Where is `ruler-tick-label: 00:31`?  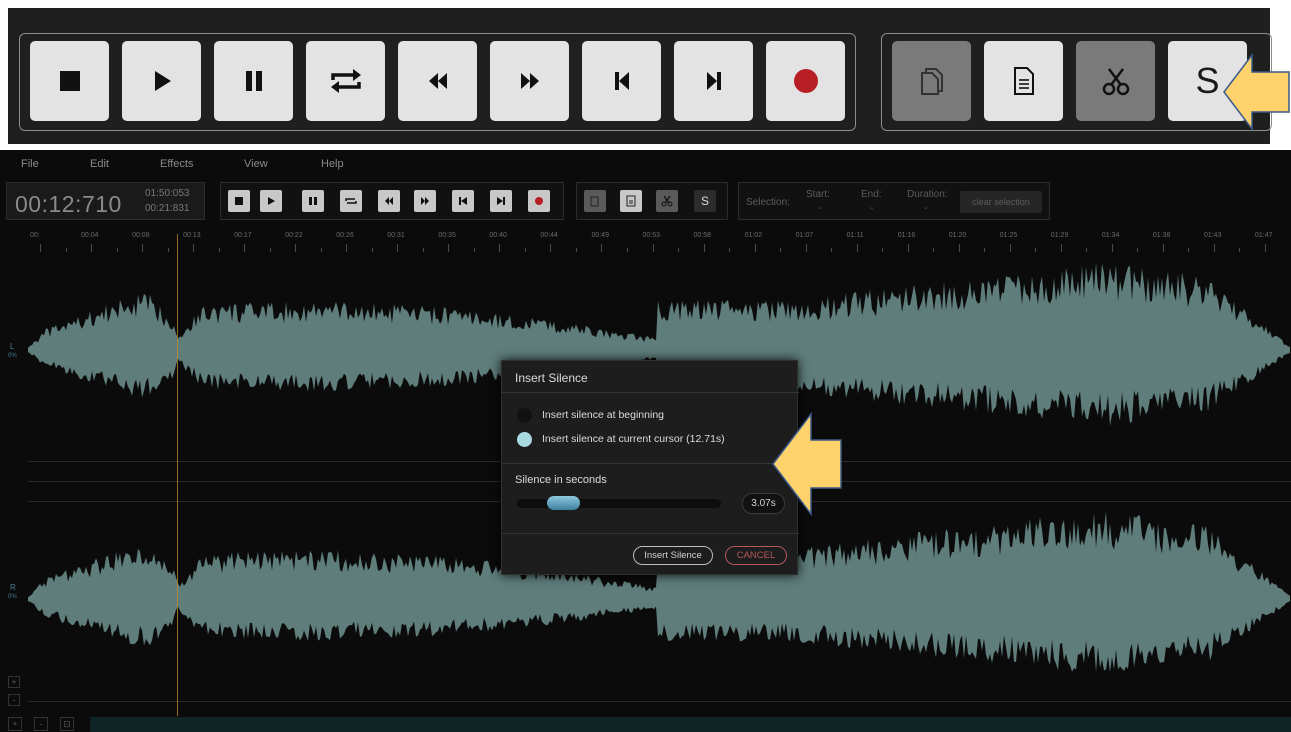 ruler-tick-label: 00:31 is located at coordinates (396, 235).